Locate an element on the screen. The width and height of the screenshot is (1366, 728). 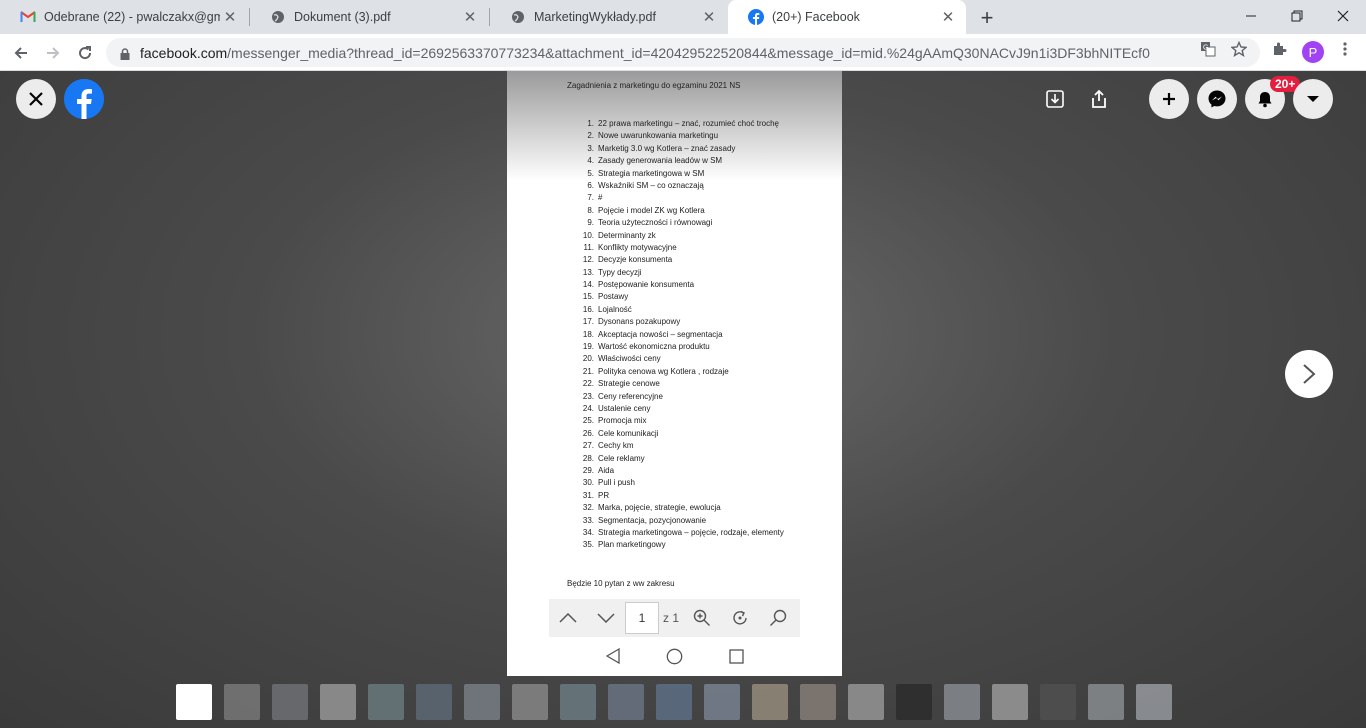
search-icon is located at coordinates (778, 618).